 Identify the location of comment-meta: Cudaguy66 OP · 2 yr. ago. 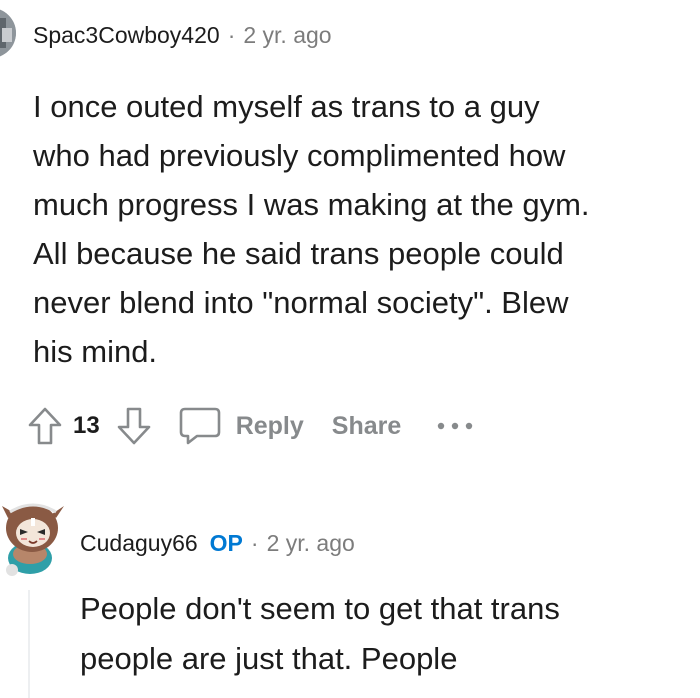
(217, 543).